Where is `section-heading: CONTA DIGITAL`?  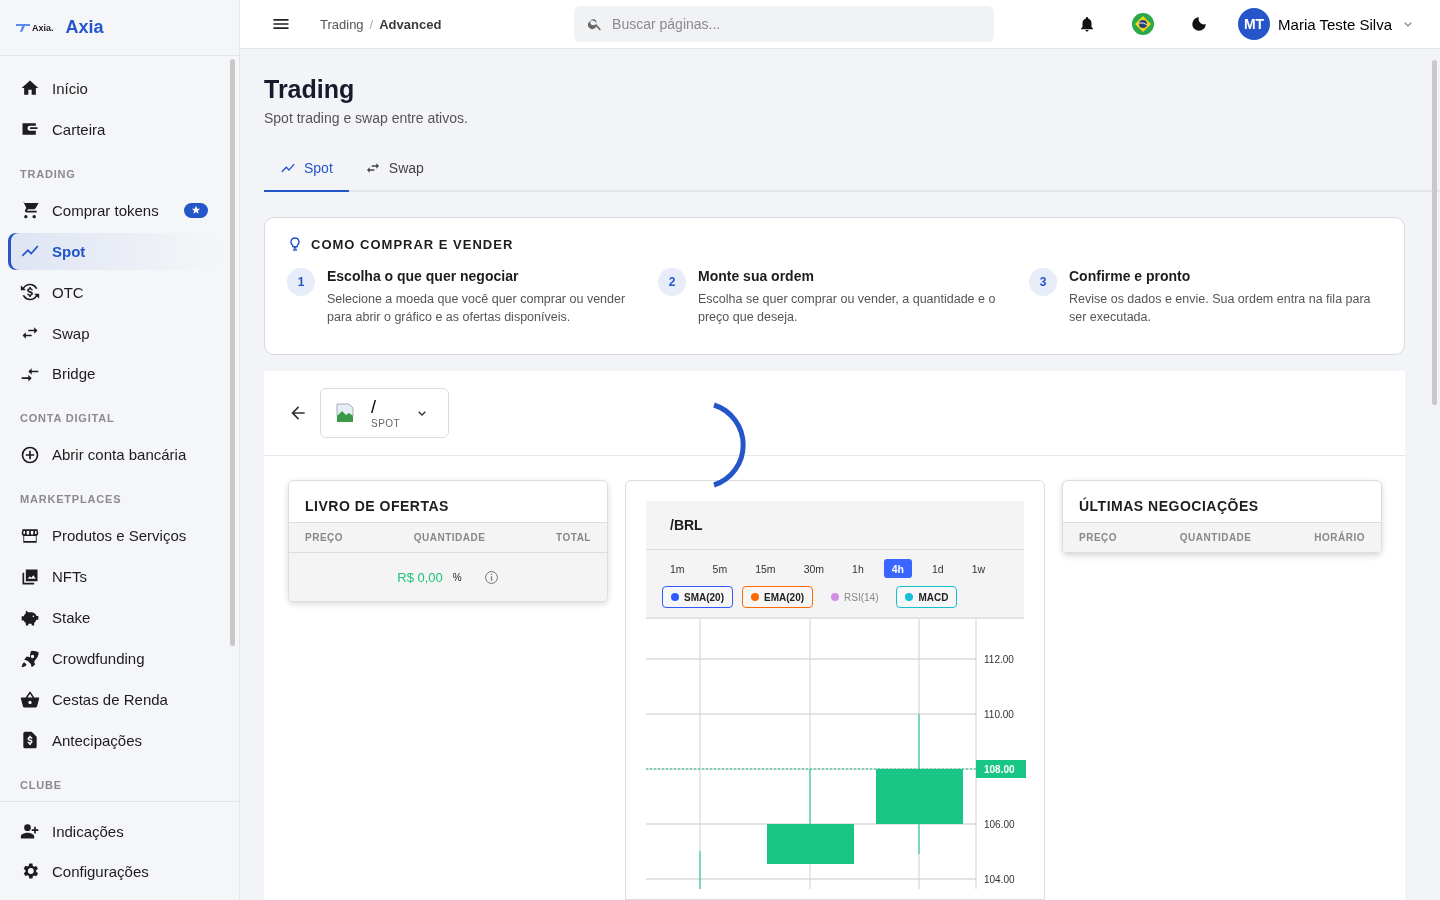
section-heading: CONTA DIGITAL is located at coordinates (67, 419).